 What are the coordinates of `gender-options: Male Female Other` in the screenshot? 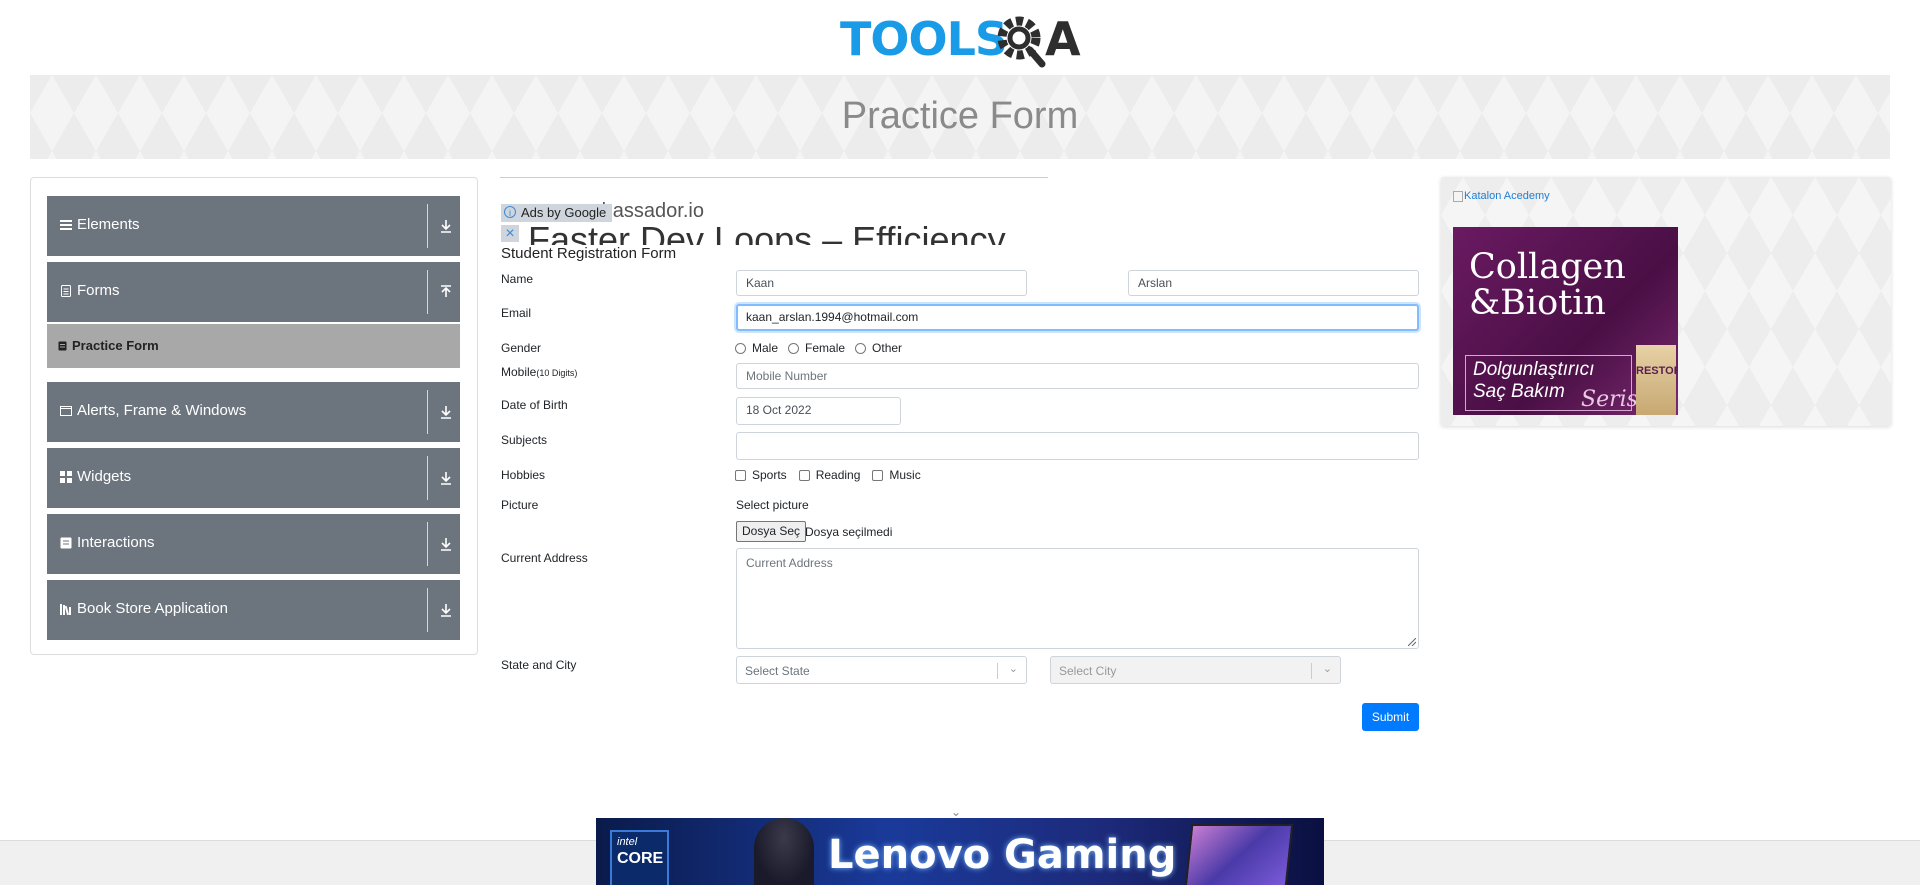 It's located at (823, 348).